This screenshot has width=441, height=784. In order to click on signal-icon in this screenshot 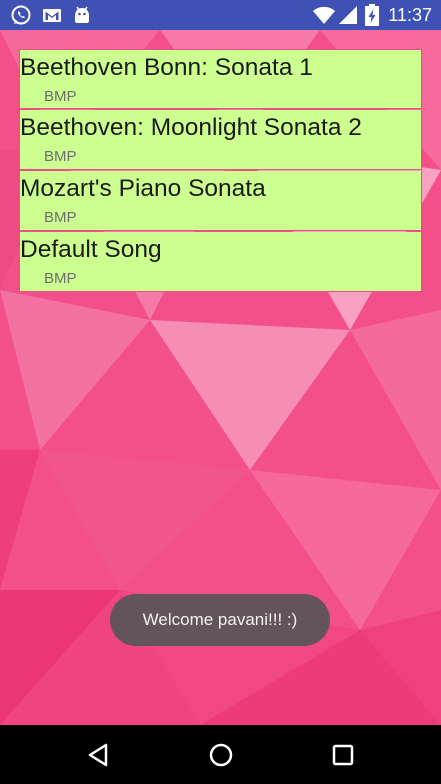, I will do `click(348, 15)`.